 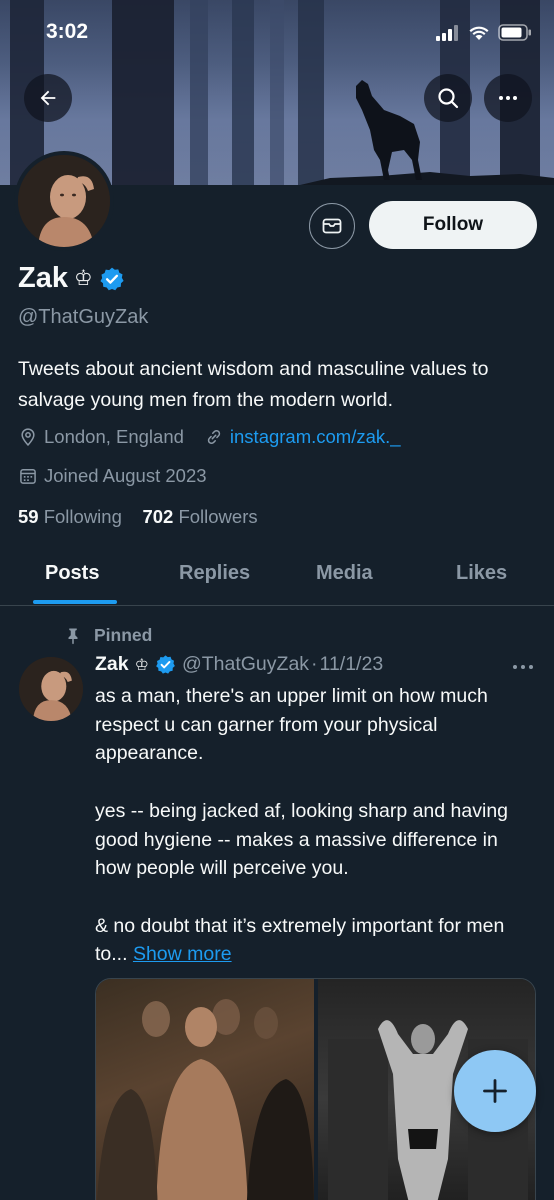 I want to click on cellular-signal-icon, so click(x=447, y=32).